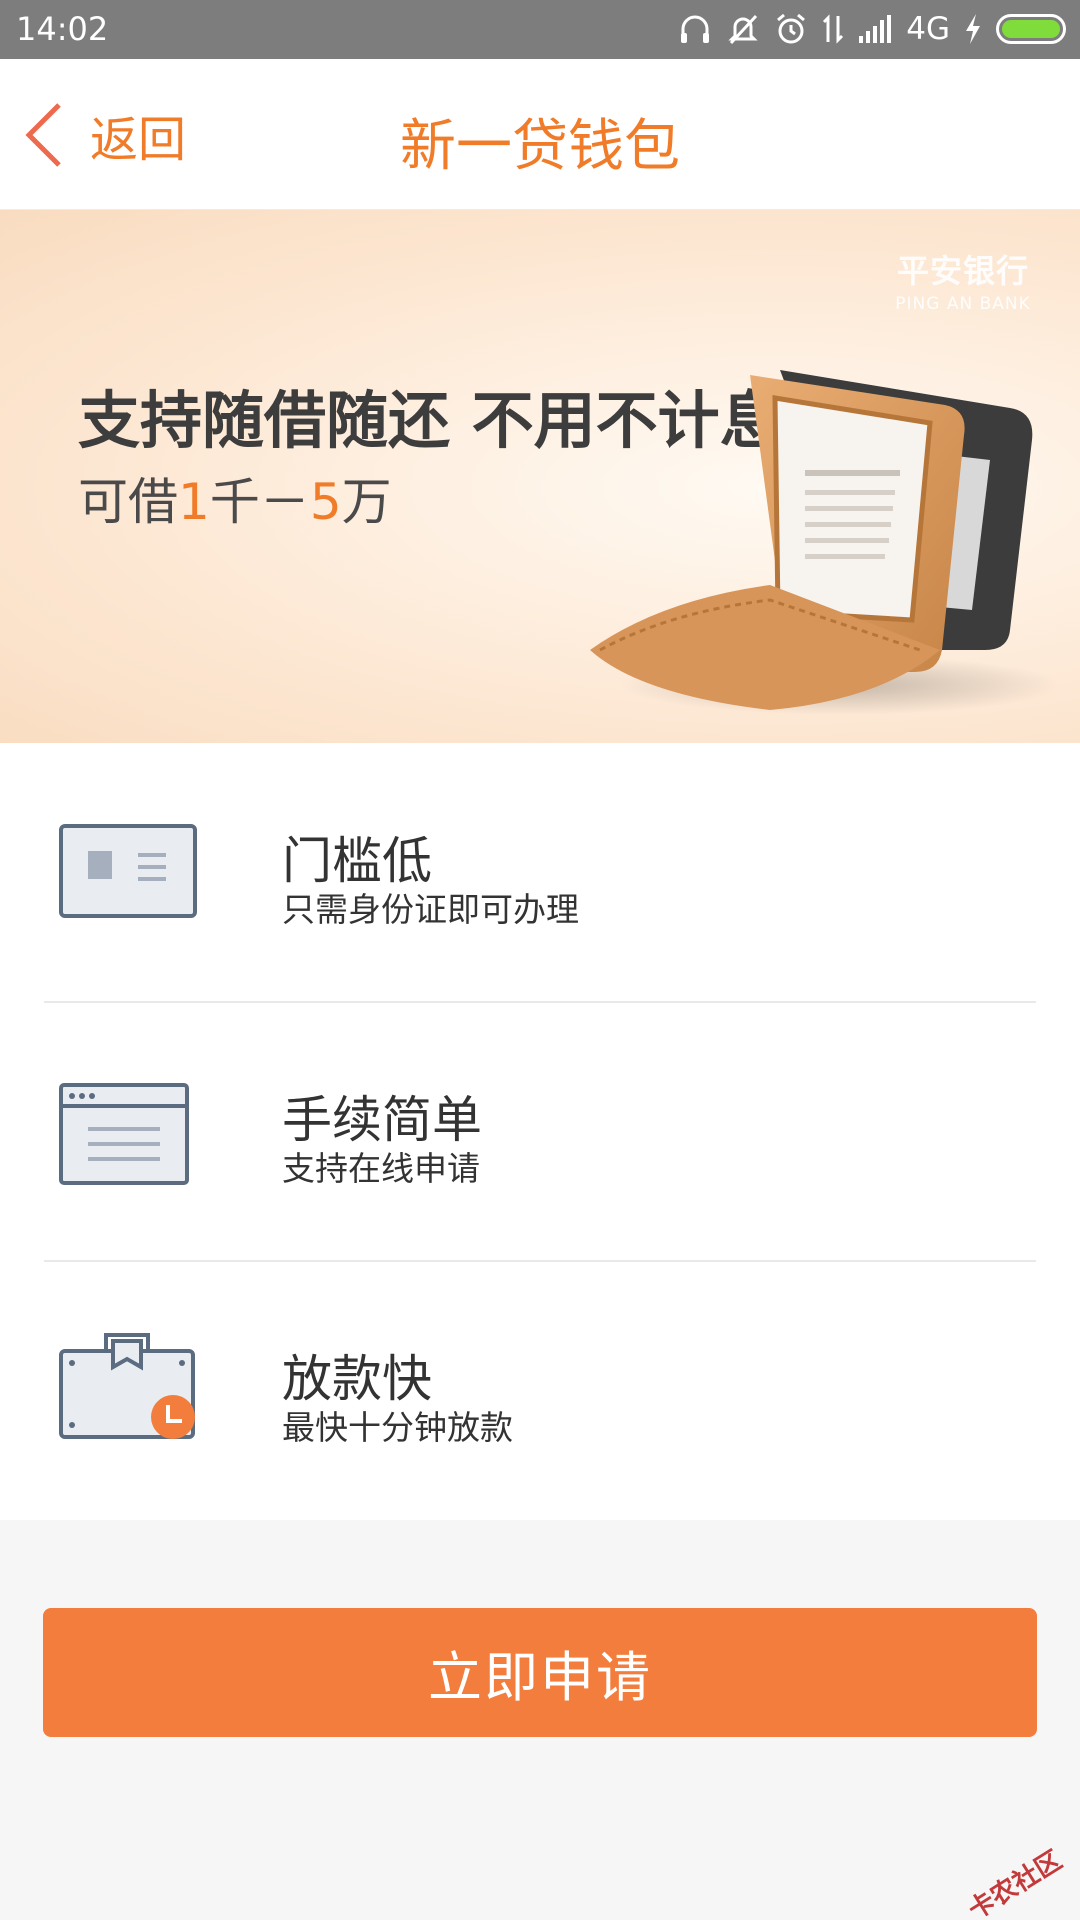 This screenshot has width=1080, height=1920. Describe the element at coordinates (540, 29) in the screenshot. I see `status-bar: 14:02 4G` at that location.